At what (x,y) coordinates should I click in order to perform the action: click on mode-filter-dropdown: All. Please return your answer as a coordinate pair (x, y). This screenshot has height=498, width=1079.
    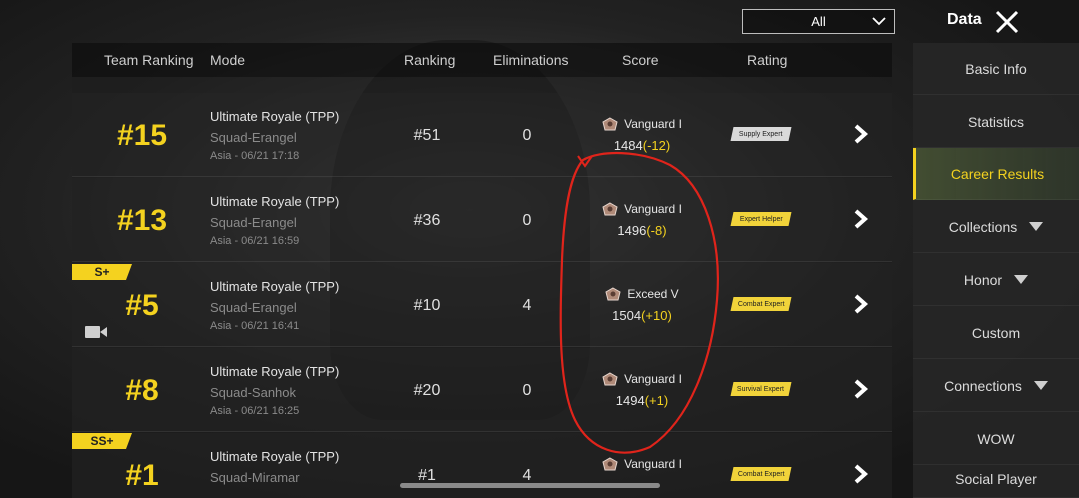
    Looking at the image, I should click on (818, 21).